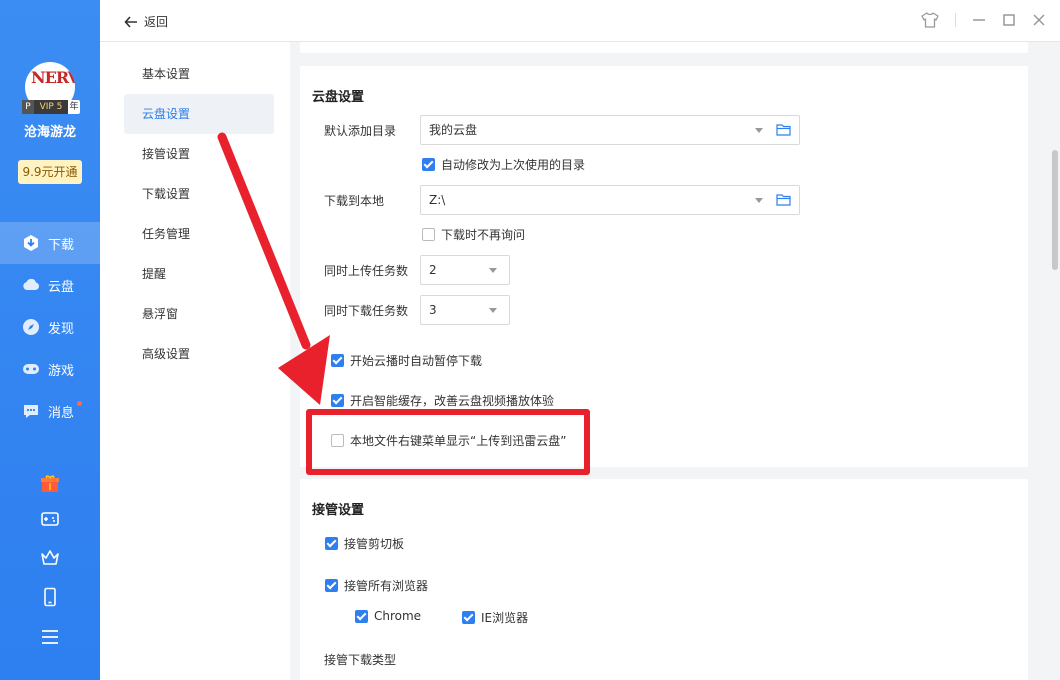  What do you see at coordinates (955, 20) in the screenshot?
I see `separator` at bounding box center [955, 20].